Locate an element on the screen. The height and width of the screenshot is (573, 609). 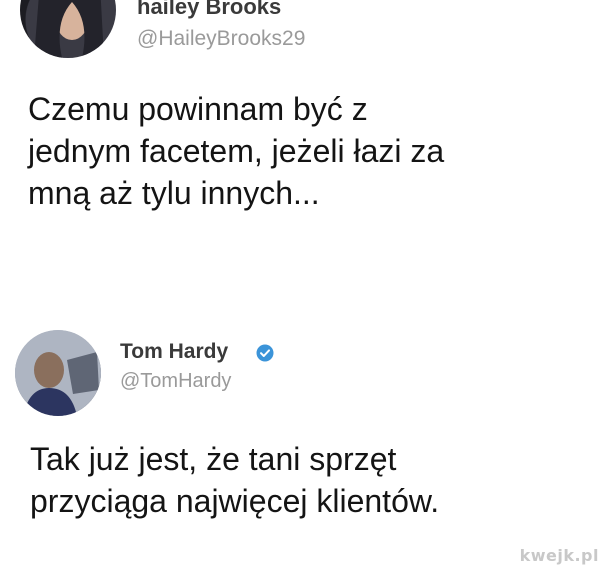
watermark: kwejk.pl is located at coordinates (559, 555).